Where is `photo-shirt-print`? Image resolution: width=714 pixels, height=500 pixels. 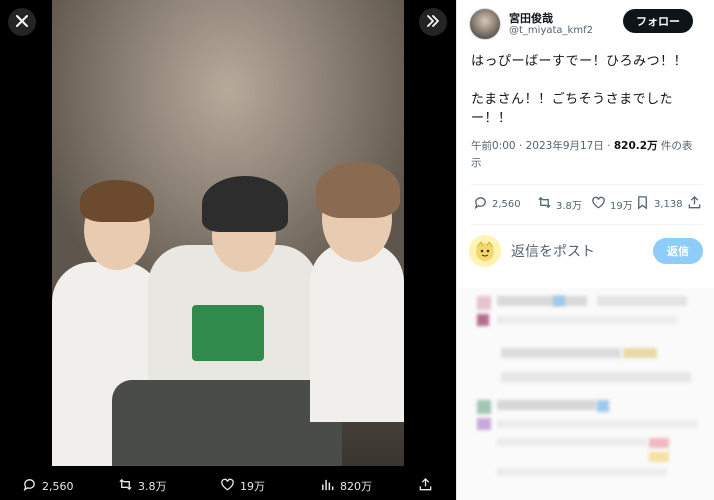 photo-shirt-print is located at coordinates (228, 333).